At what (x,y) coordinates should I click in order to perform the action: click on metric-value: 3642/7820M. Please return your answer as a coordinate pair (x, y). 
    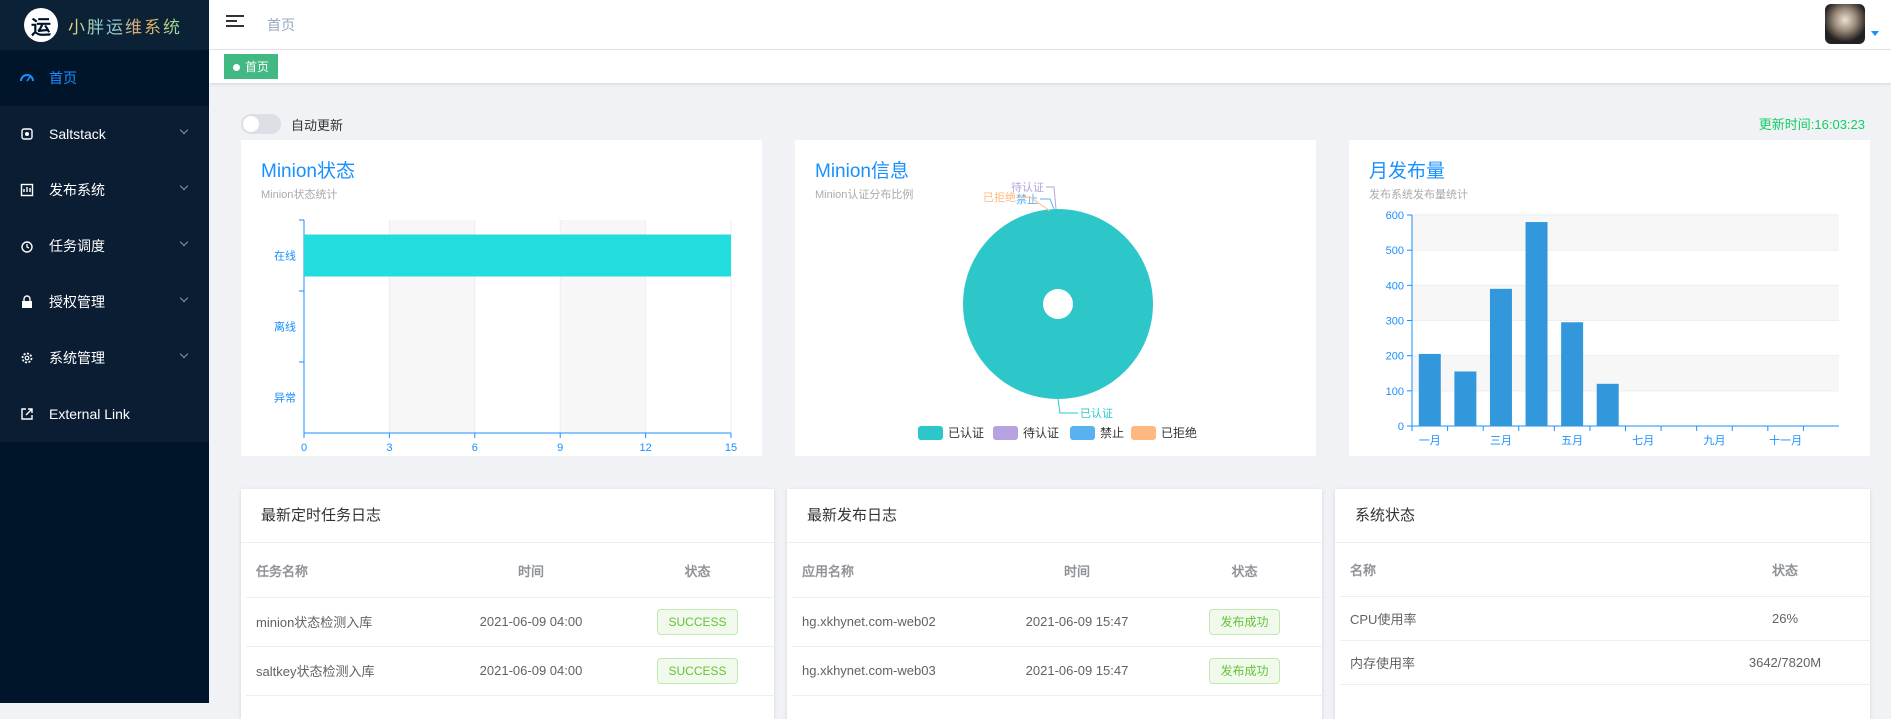
    Looking at the image, I should click on (1785, 662).